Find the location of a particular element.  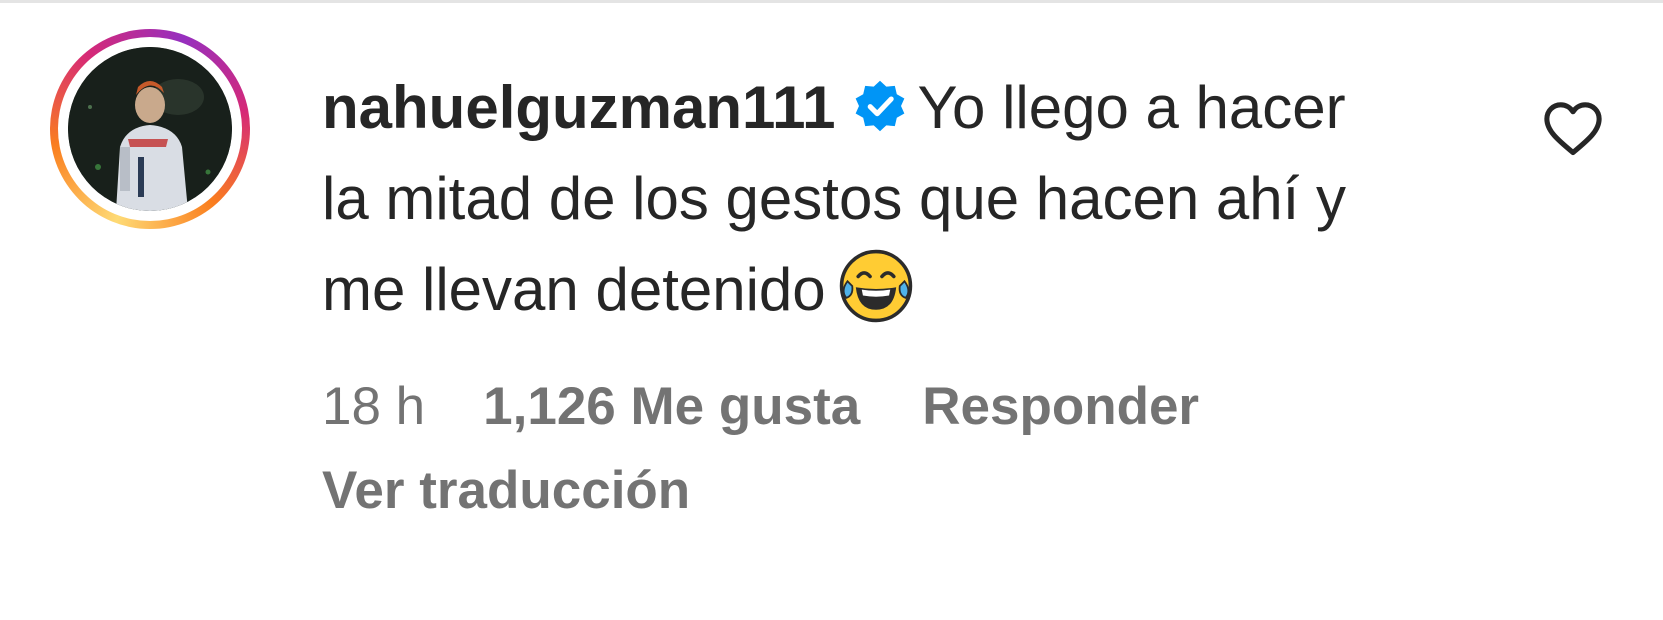

see-translation-button: Ver traducción is located at coordinates (506, 491).